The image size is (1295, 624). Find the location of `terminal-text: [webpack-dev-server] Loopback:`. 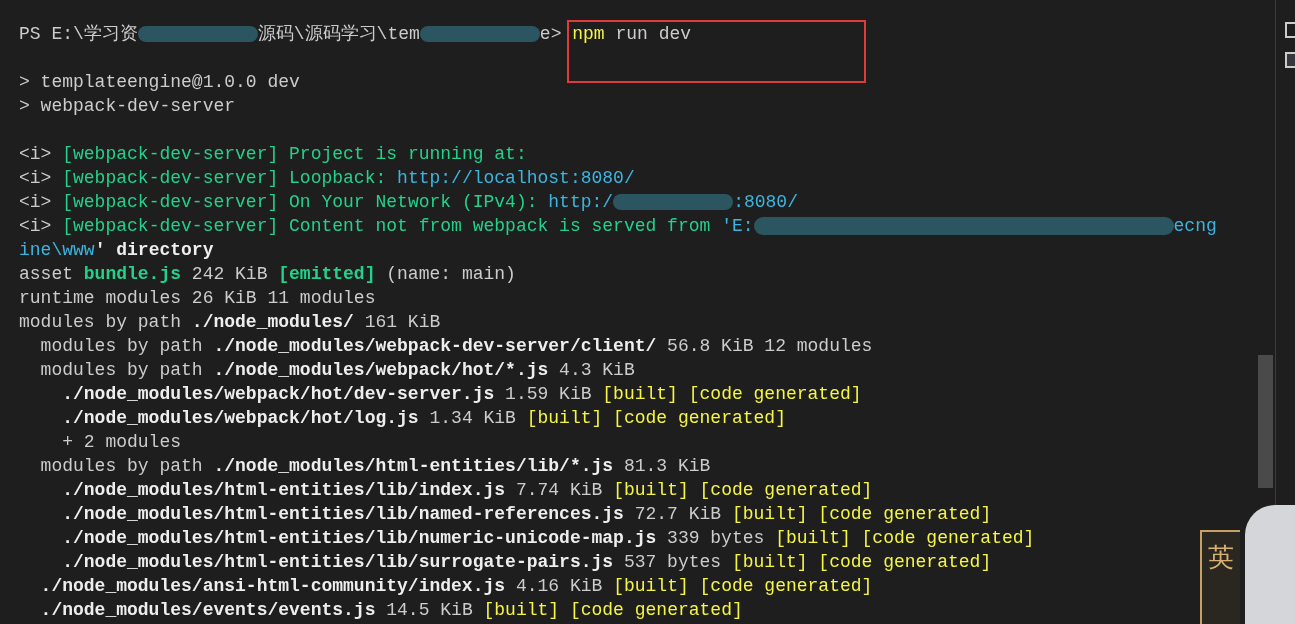

terminal-text: [webpack-dev-server] Loopback: is located at coordinates (225, 178).